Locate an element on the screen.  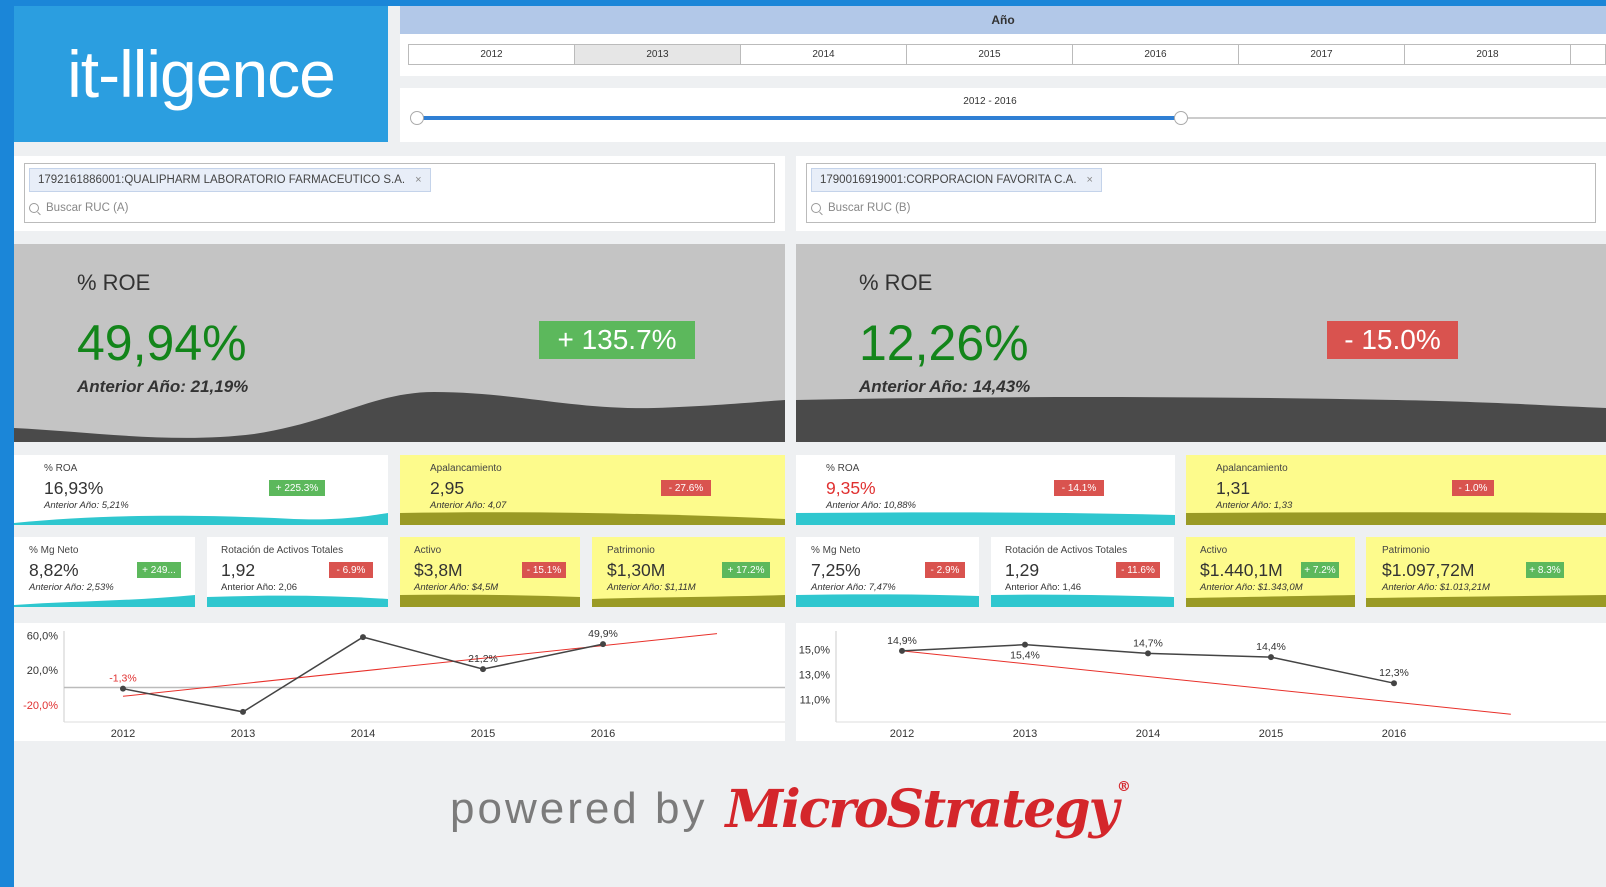
activo-previous-a: Anterior Año: $4,5M is located at coordinates (456, 587).